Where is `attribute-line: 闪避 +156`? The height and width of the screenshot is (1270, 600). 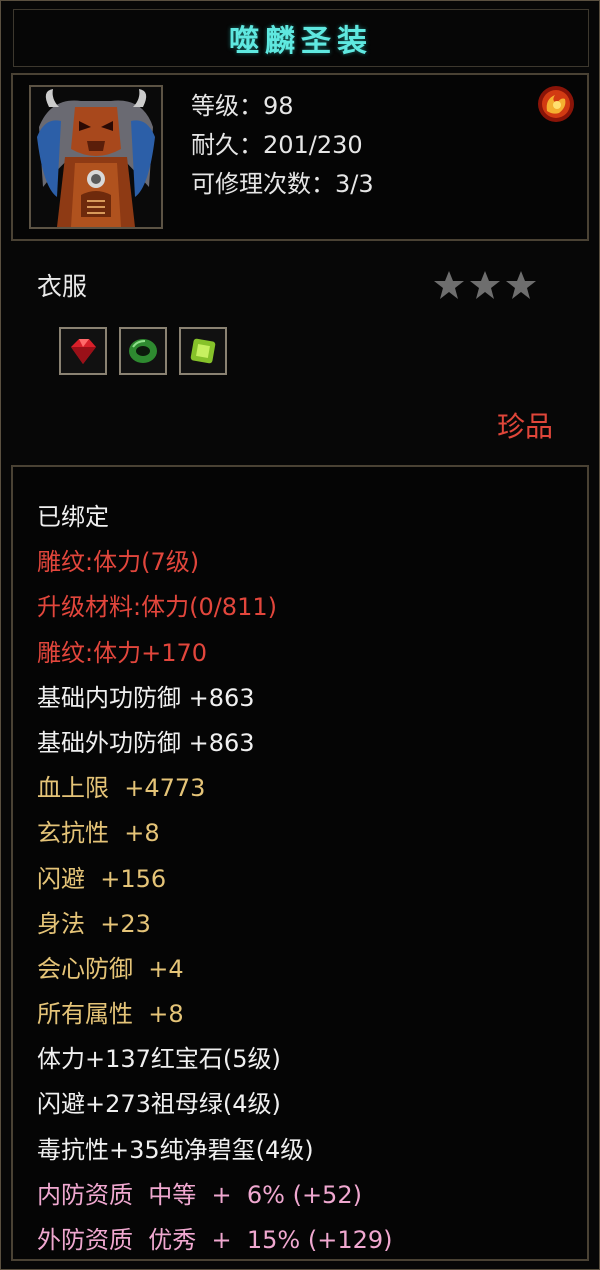
attribute-line: 闪避 +156 is located at coordinates (102, 878).